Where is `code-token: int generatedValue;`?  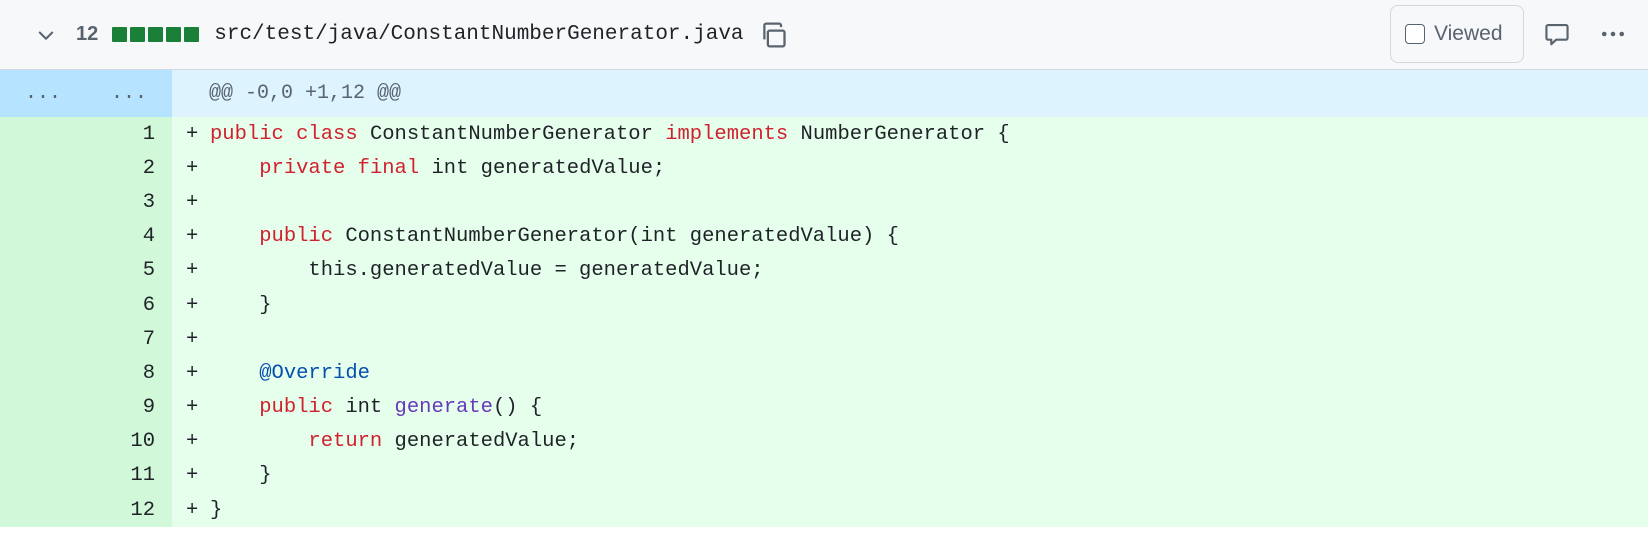 code-token: int generatedValue; is located at coordinates (542, 168).